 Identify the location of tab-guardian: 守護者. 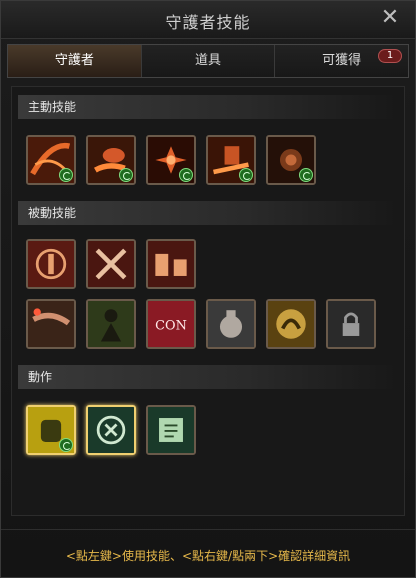
(75, 61).